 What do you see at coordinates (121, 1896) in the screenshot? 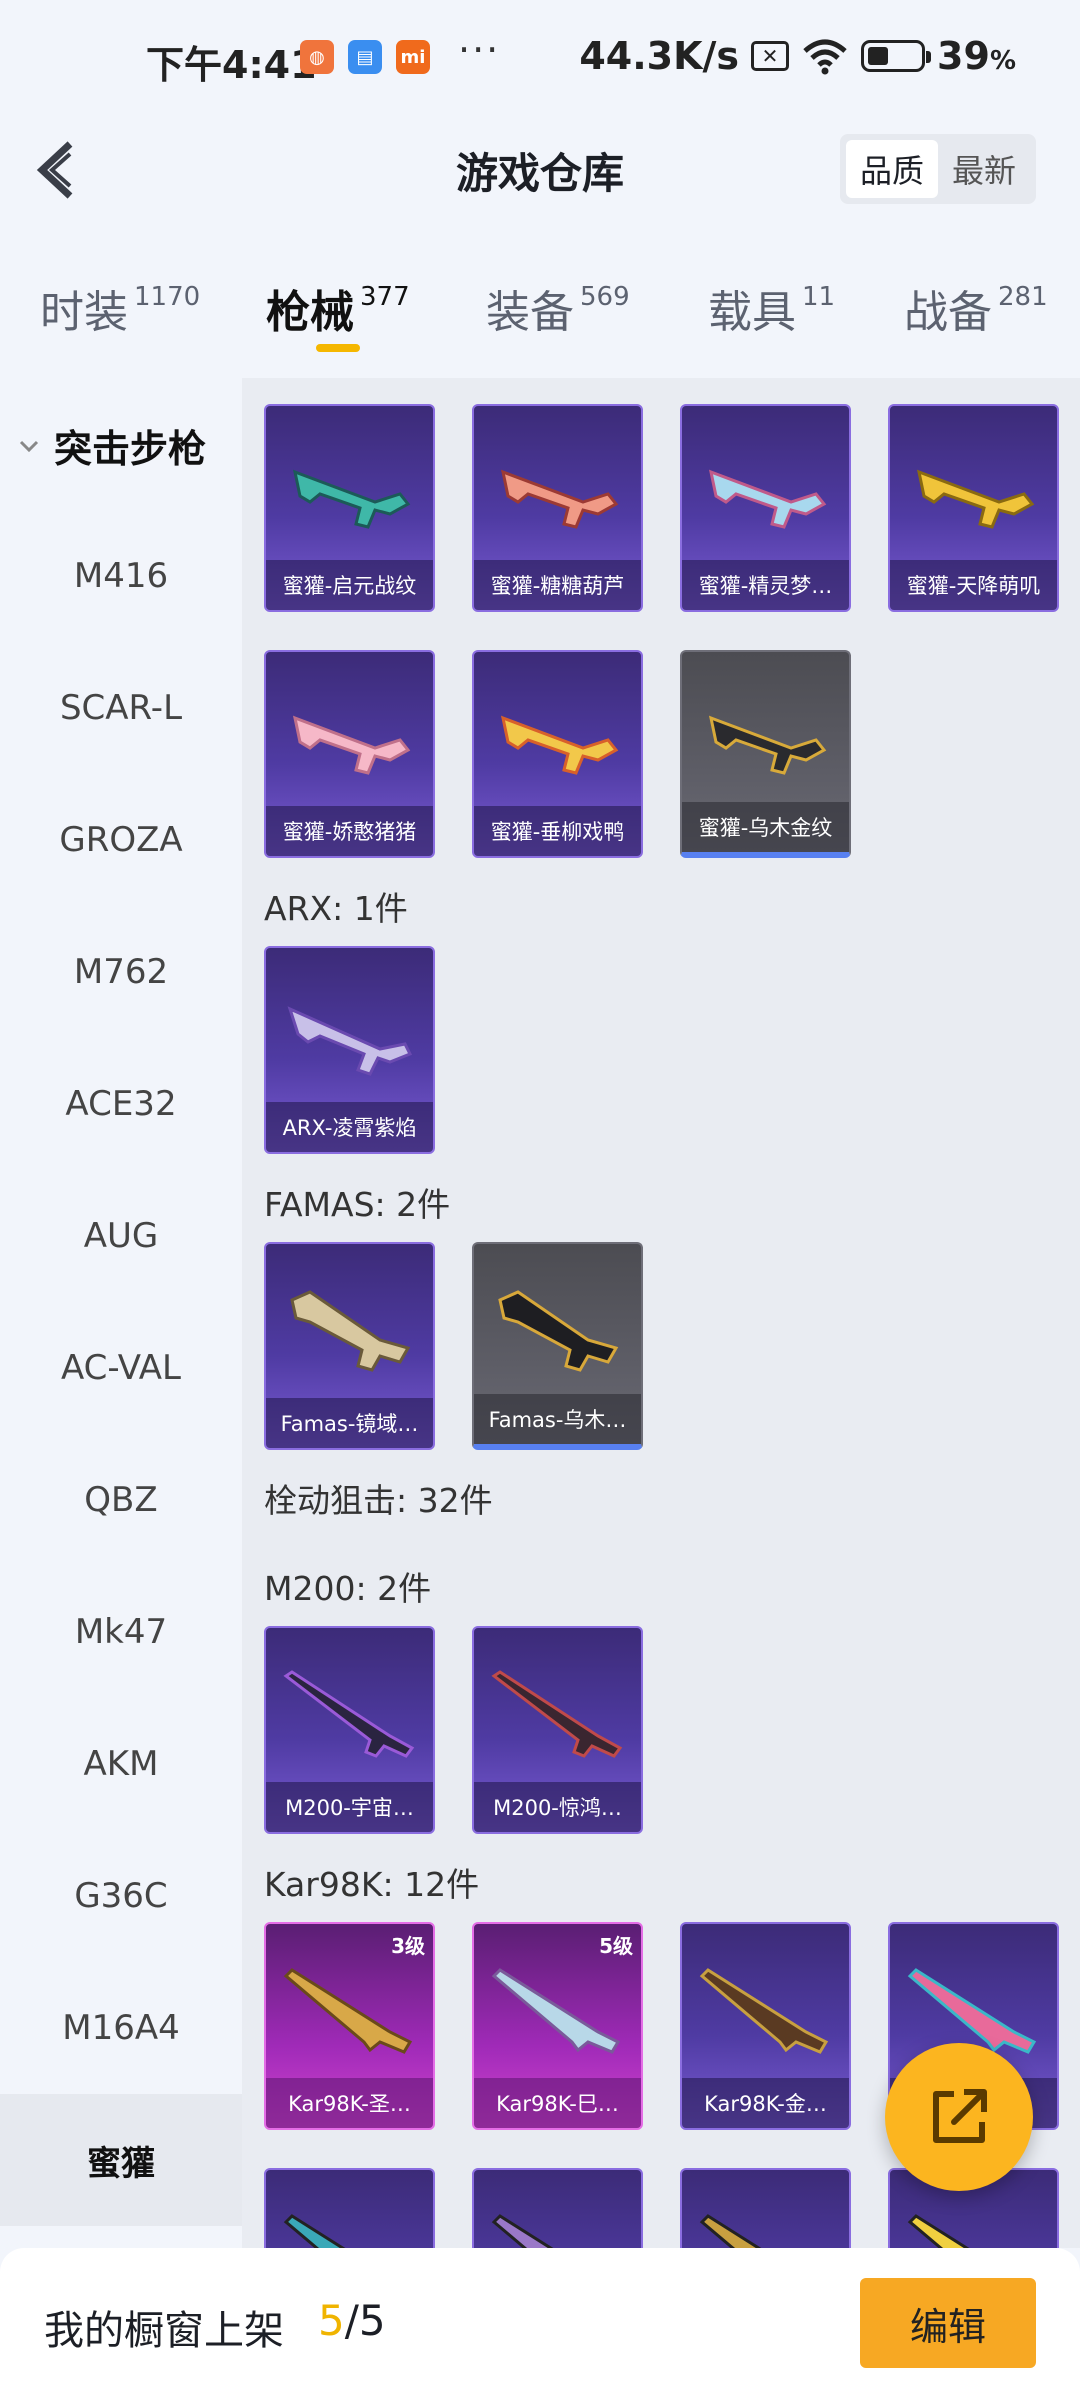
I see `sidebar-item-g36c: G36C` at bounding box center [121, 1896].